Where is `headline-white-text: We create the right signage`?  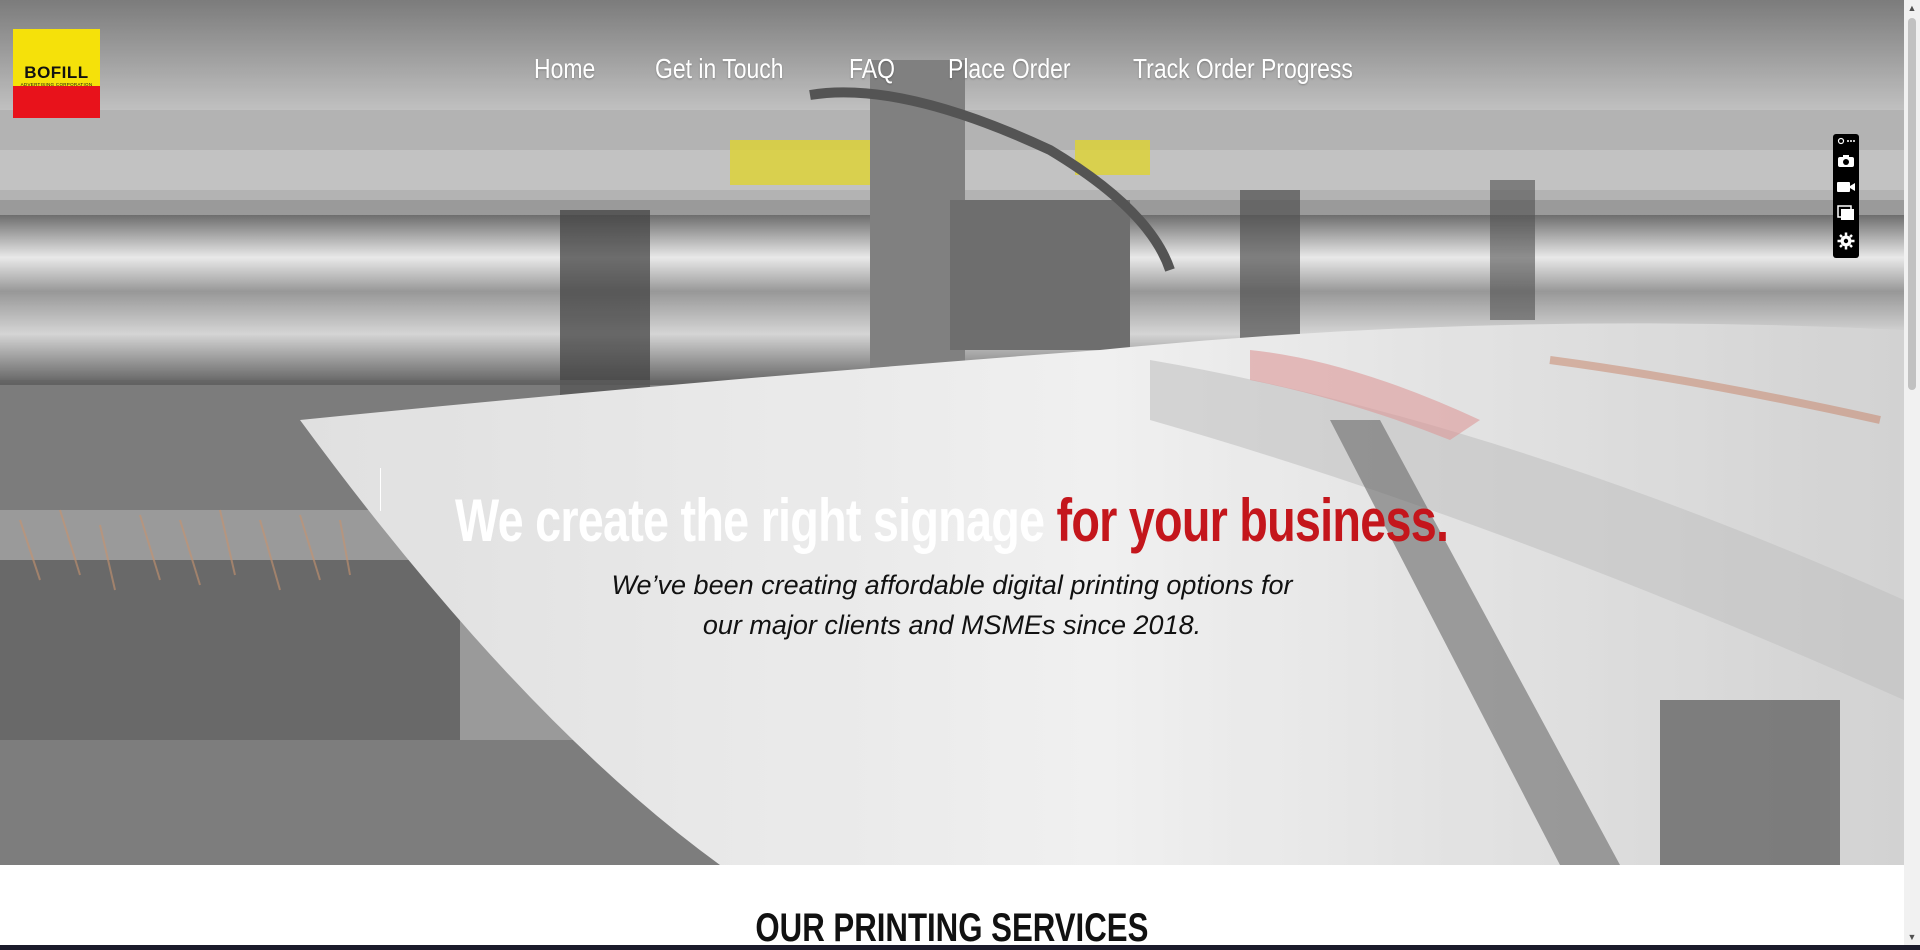
headline-white-text: We create the right signage is located at coordinates (756, 520).